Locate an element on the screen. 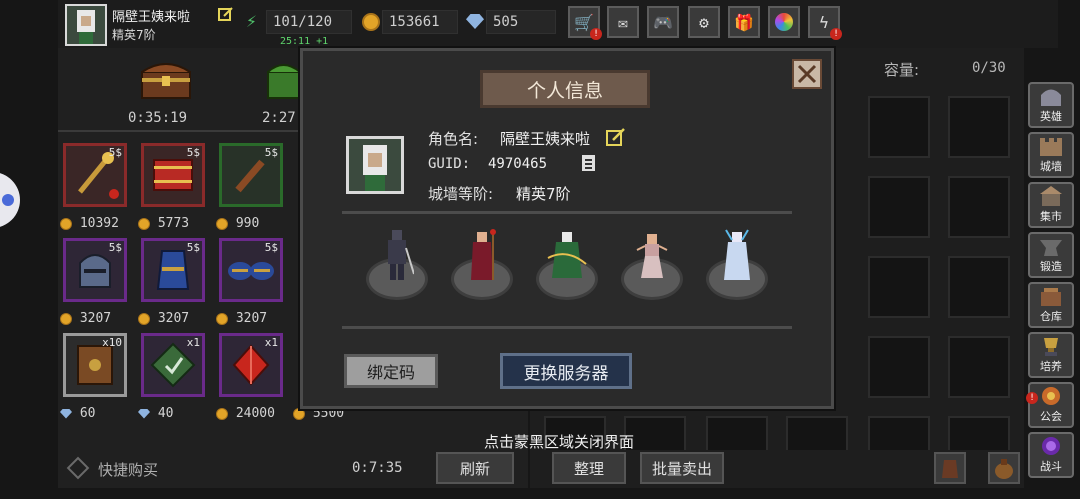 The width and height of the screenshot is (1080, 499). armor-filter-icon is located at coordinates (950, 468).